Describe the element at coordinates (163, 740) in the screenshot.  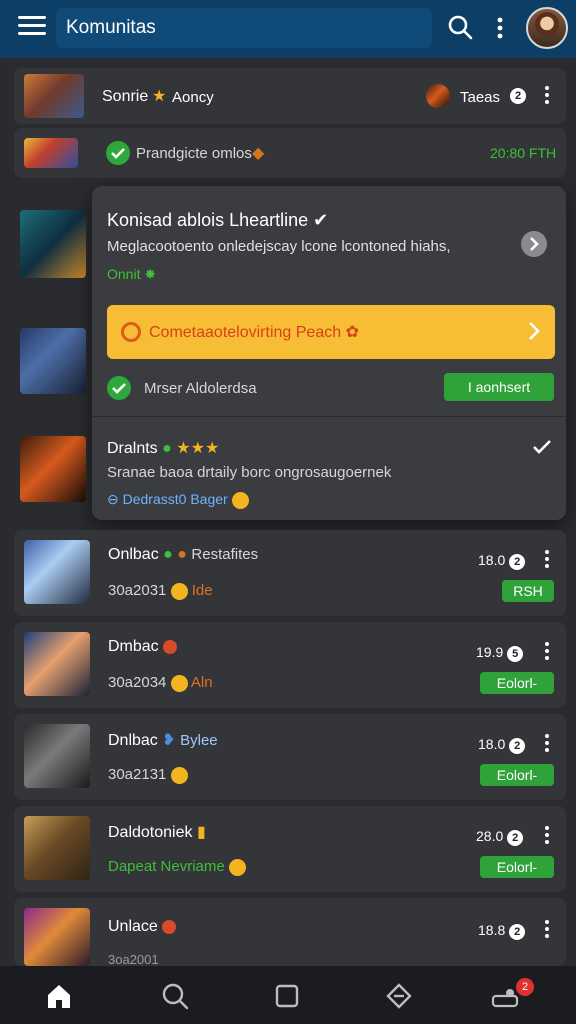
I see `item-title: Dnlbac ❥ Bylee` at that location.